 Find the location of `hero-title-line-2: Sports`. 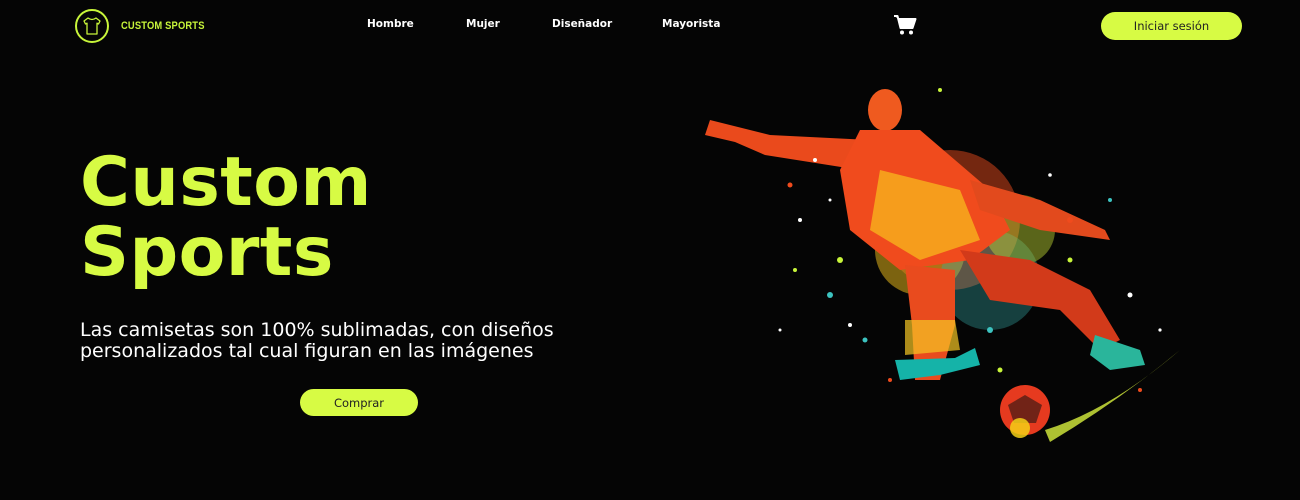

hero-title-line-2: Sports is located at coordinates (207, 252).